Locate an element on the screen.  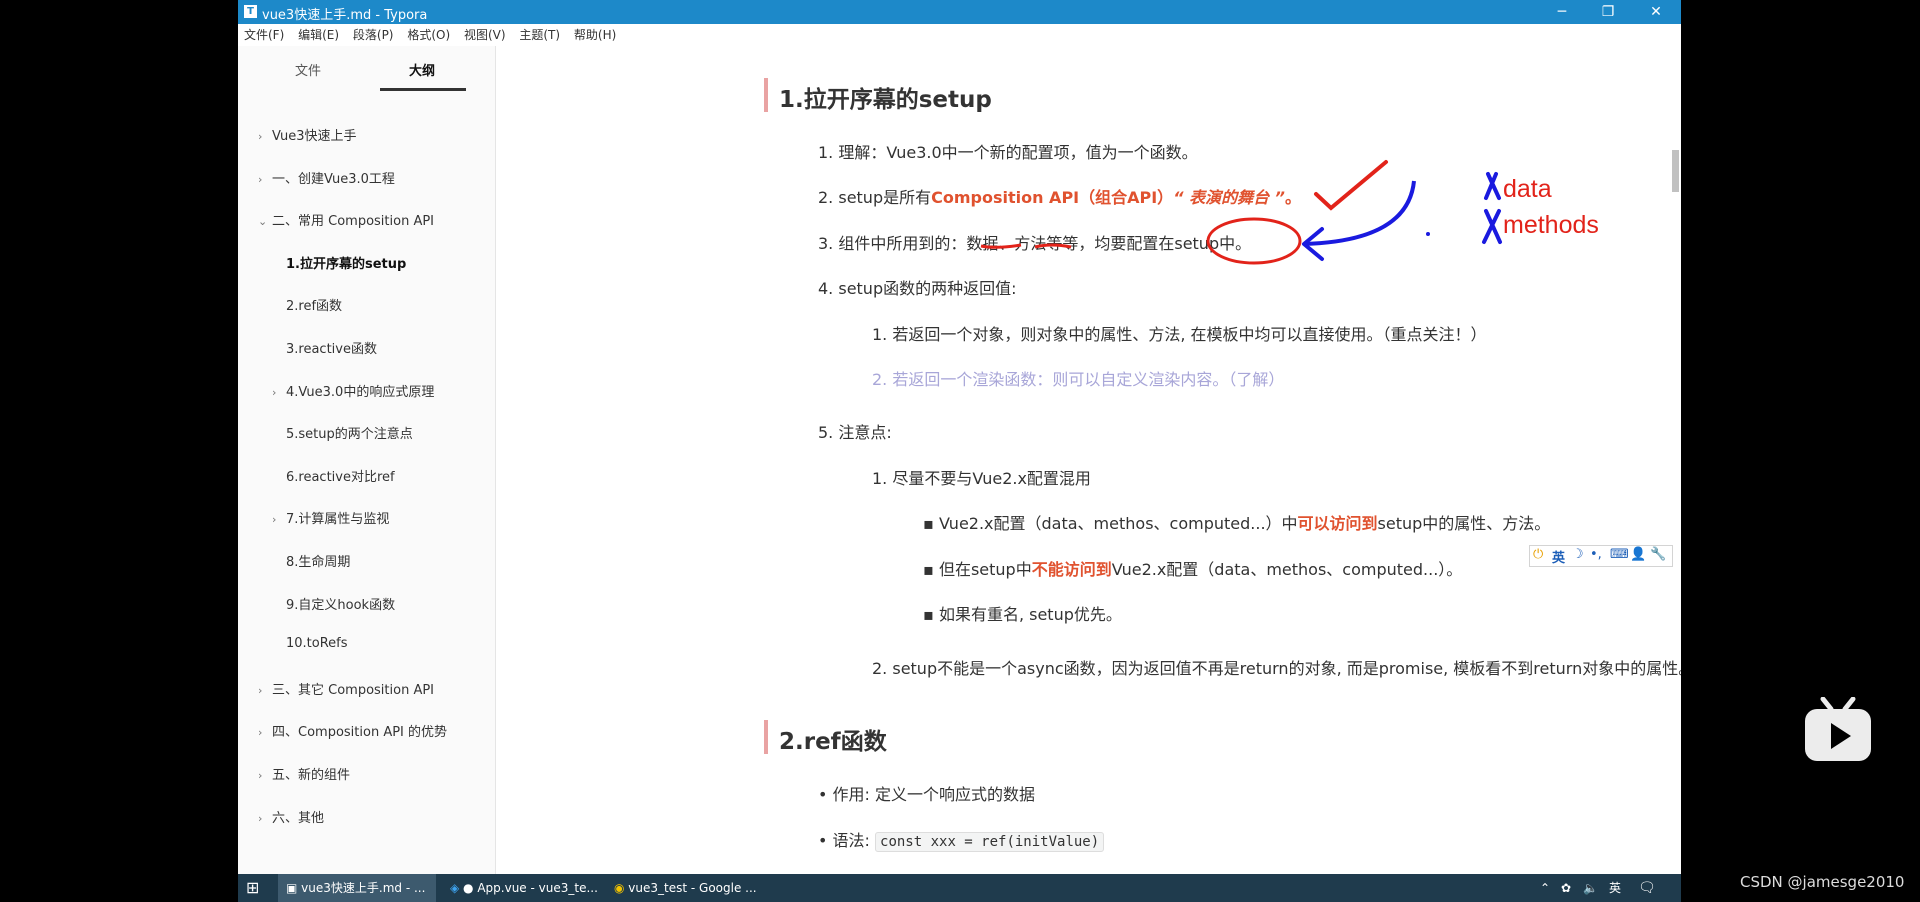
outline-item: 1.拉开序幕的setup is located at coordinates (339, 262).